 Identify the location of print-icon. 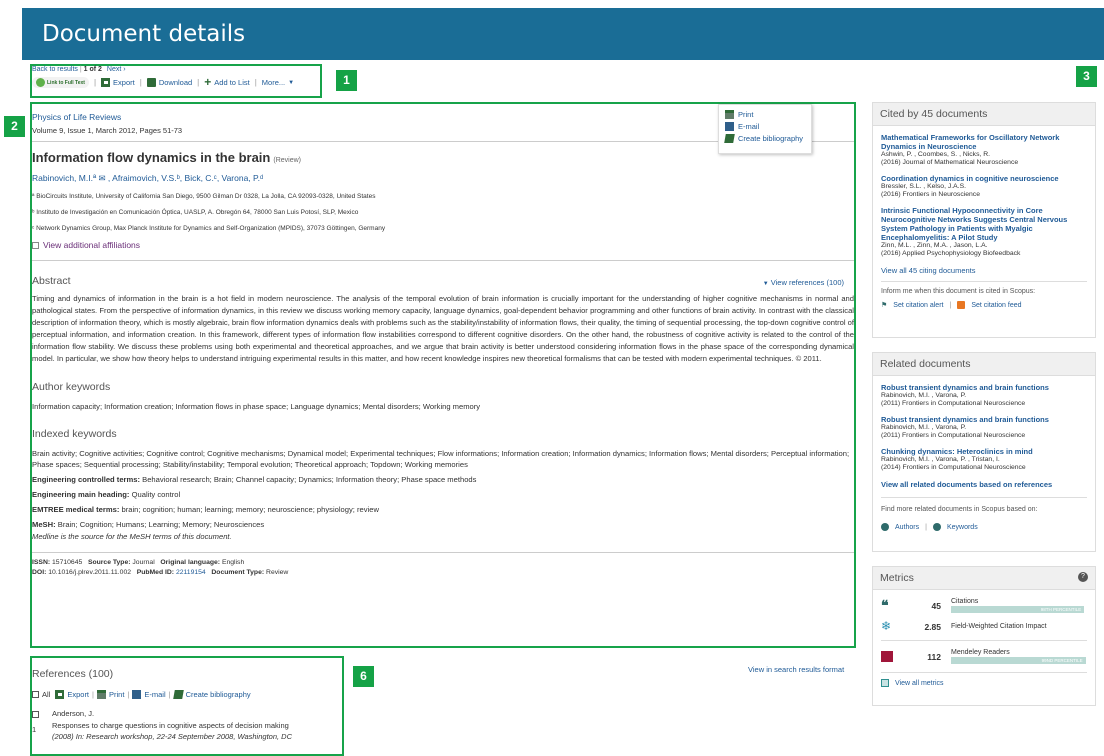
(101, 694).